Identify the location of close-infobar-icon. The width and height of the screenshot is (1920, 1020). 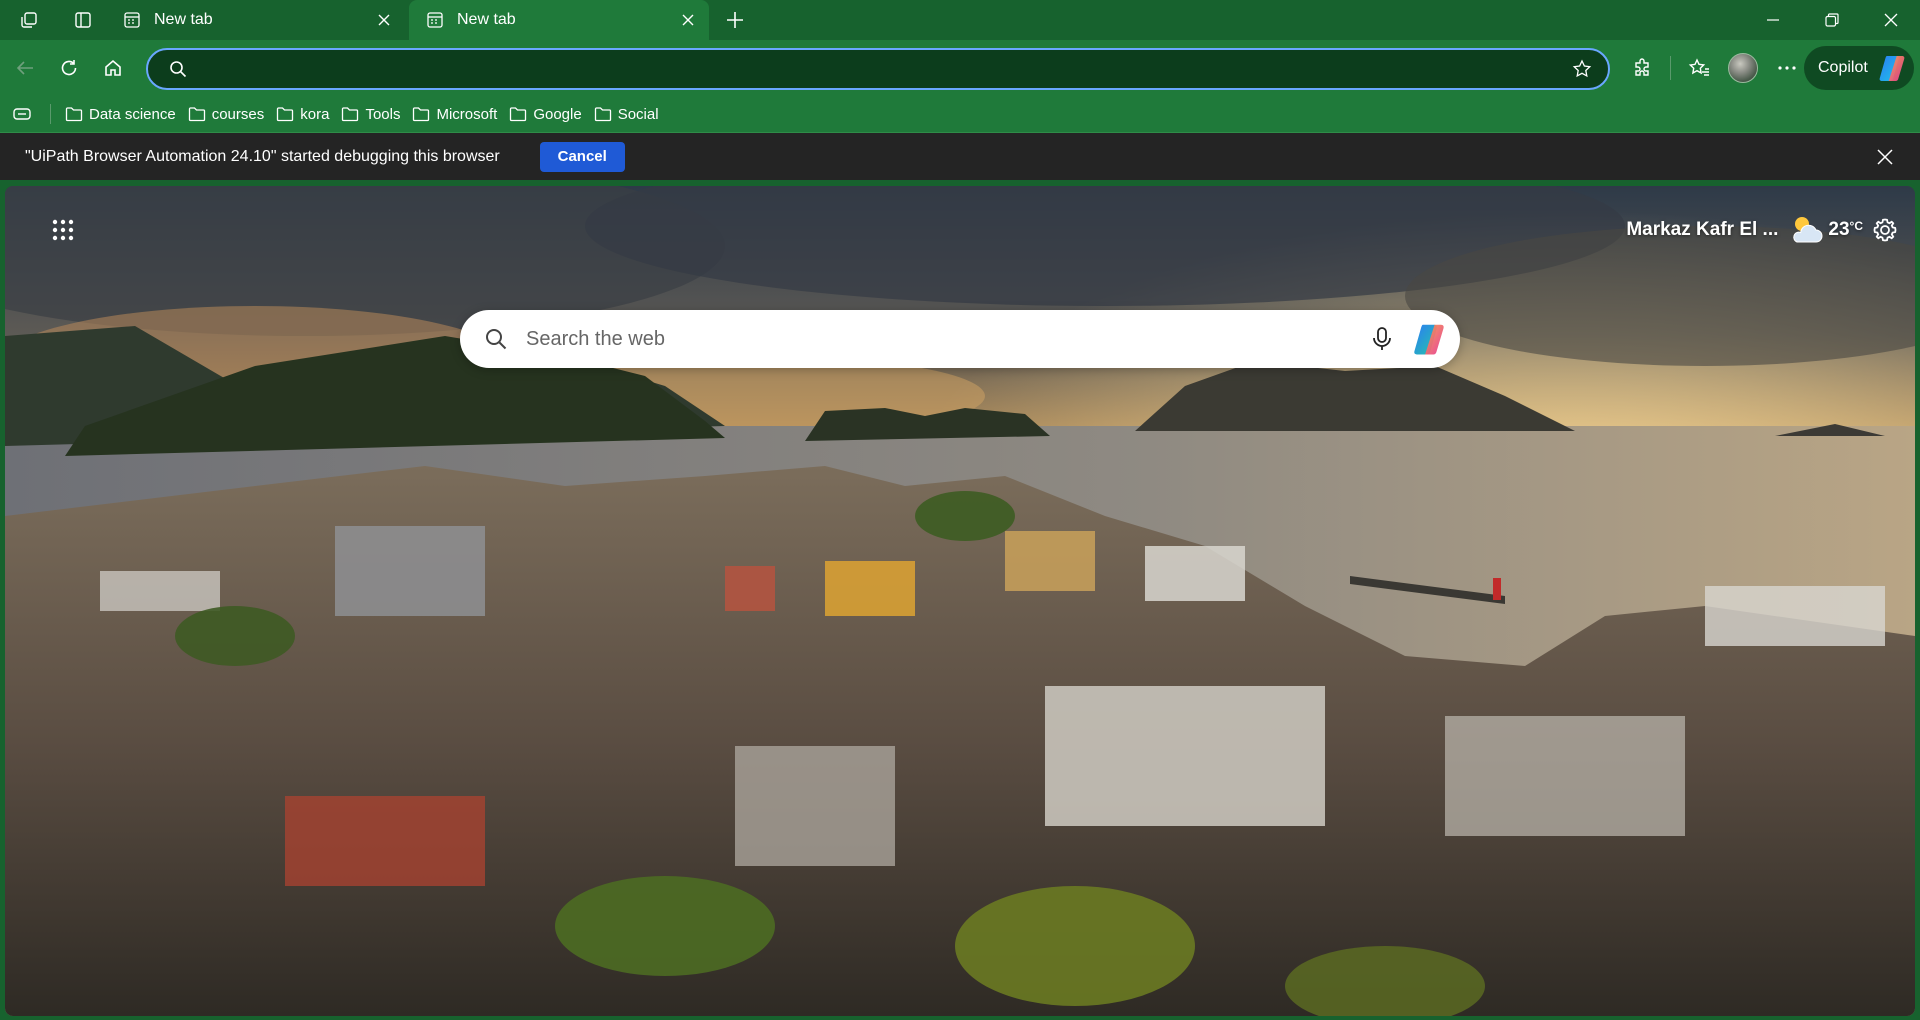
(1885, 157).